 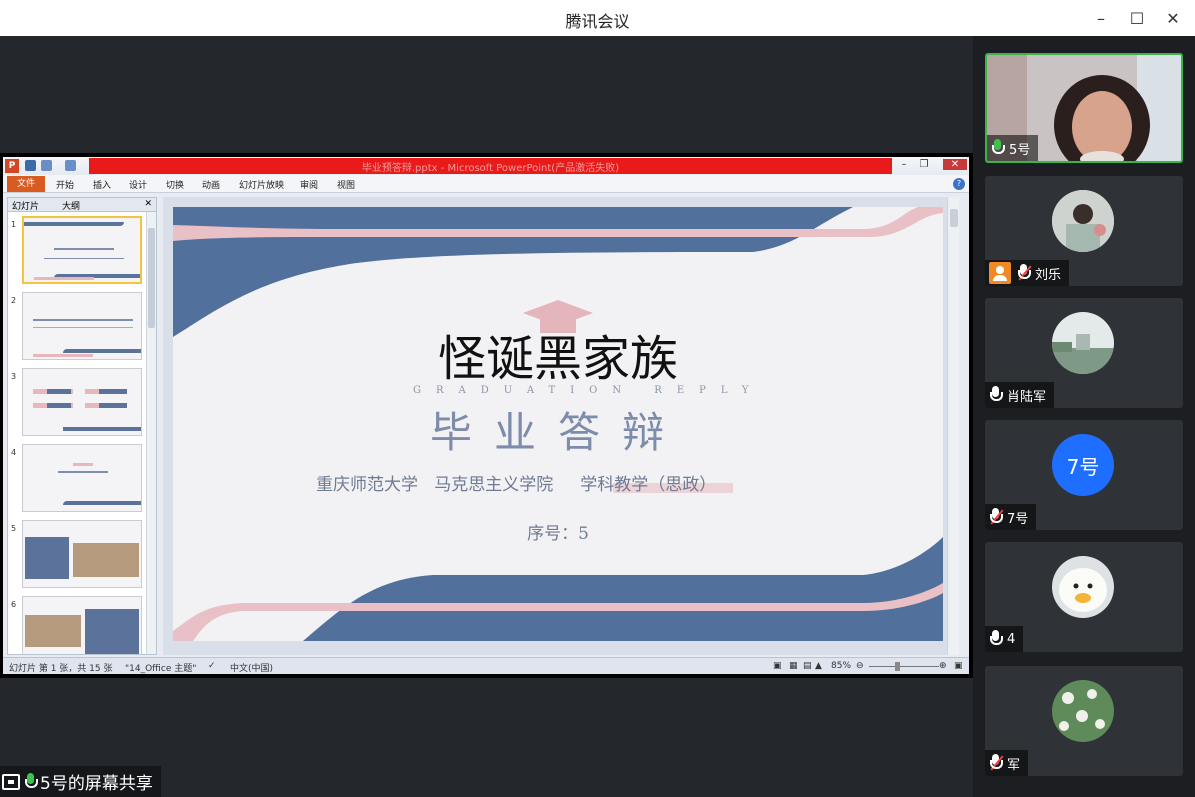 I want to click on tab-animations: 动画, so click(x=211, y=184).